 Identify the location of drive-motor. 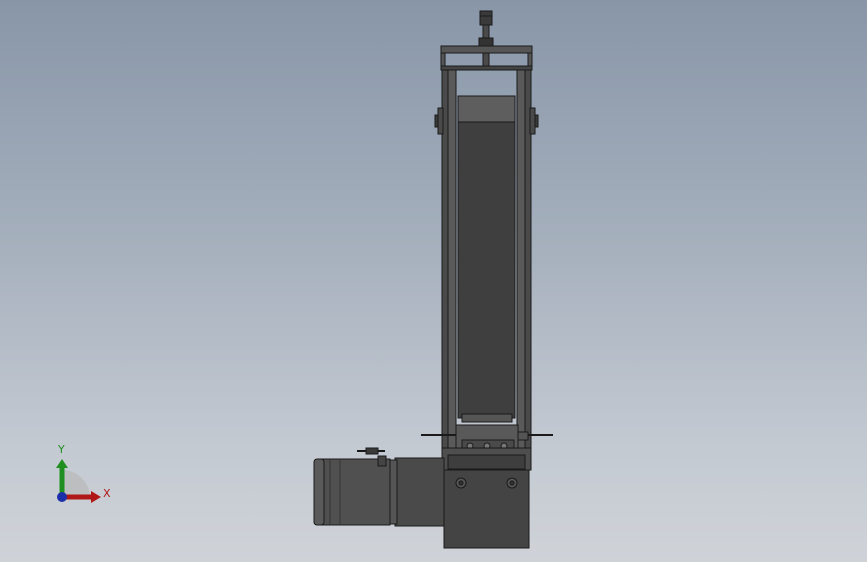
(379, 487).